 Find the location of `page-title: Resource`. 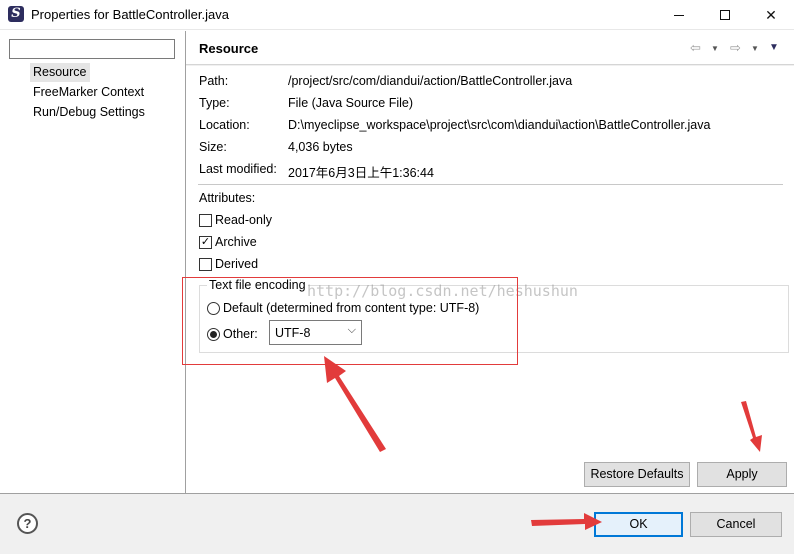

page-title: Resource is located at coordinates (229, 48).